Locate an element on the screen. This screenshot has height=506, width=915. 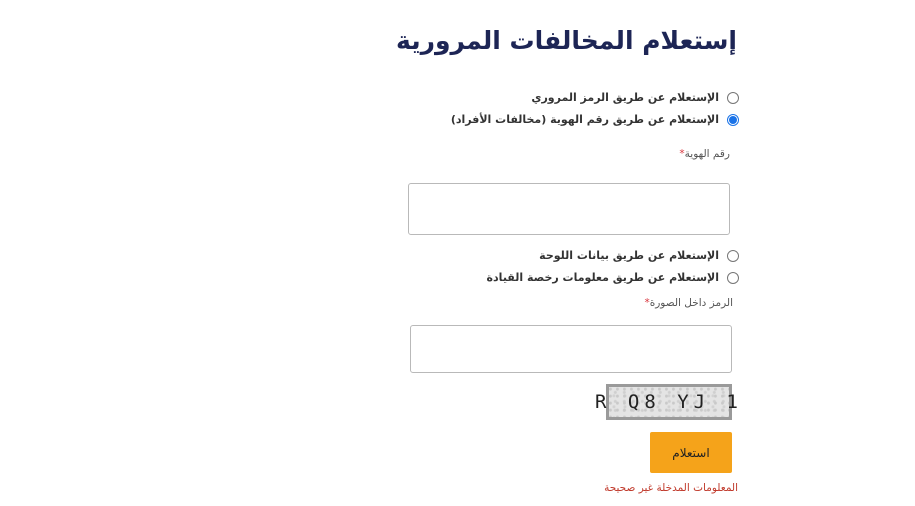
captcha-image: R Q8 YJ 1 is located at coordinates (666, 402).